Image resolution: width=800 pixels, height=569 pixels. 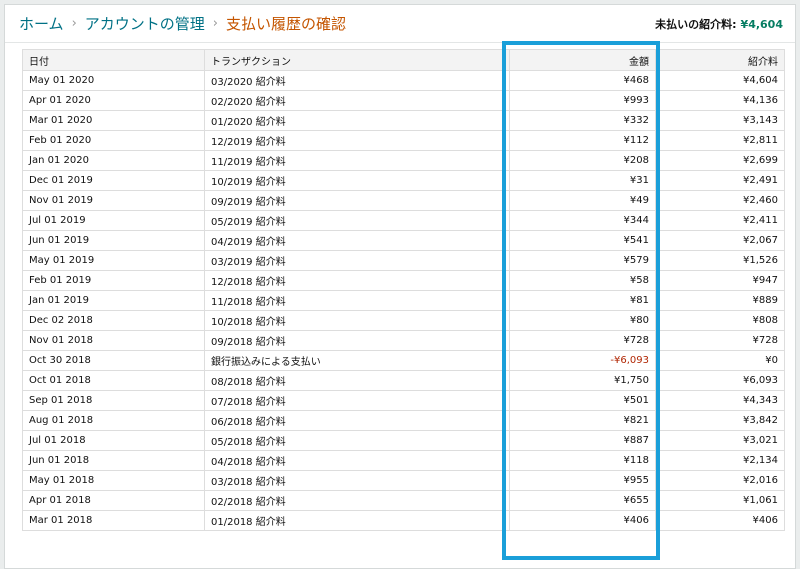 What do you see at coordinates (582, 220) in the screenshot?
I see `cell-amount: ¥344` at bounding box center [582, 220].